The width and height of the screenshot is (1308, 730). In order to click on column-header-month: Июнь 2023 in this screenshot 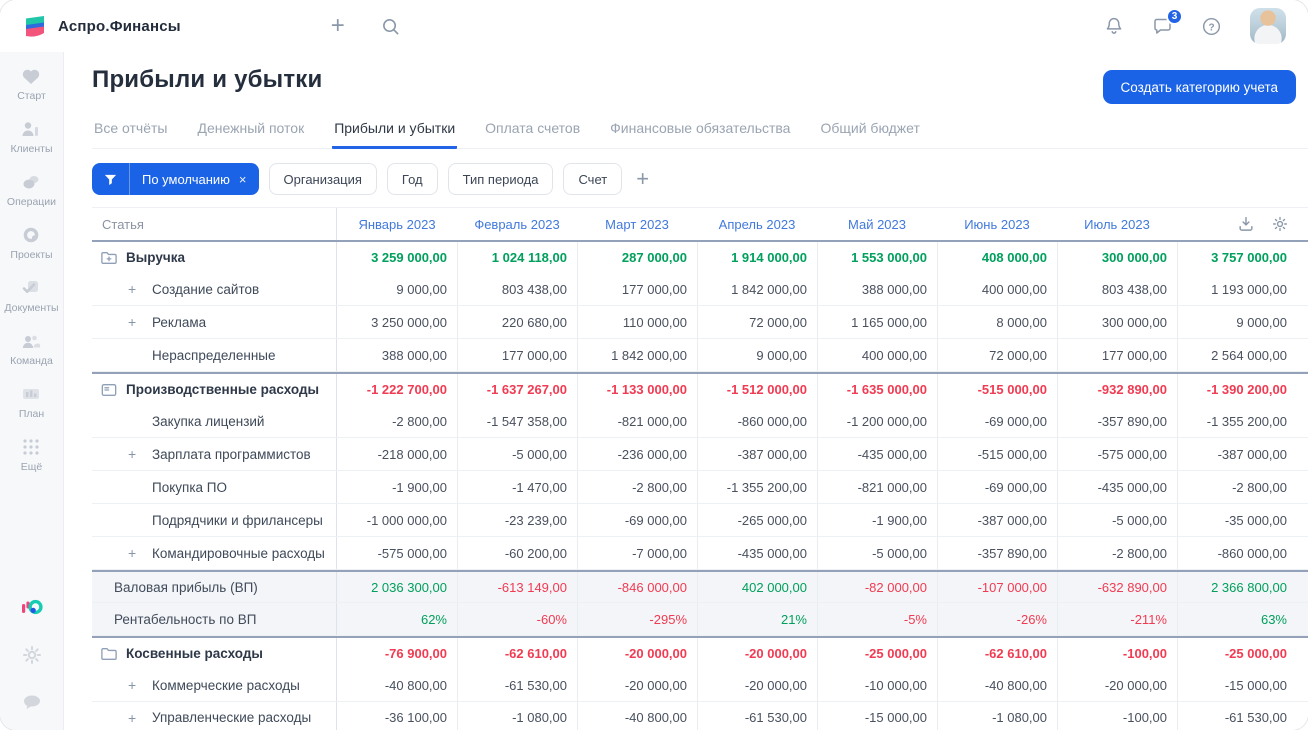, I will do `click(997, 224)`.